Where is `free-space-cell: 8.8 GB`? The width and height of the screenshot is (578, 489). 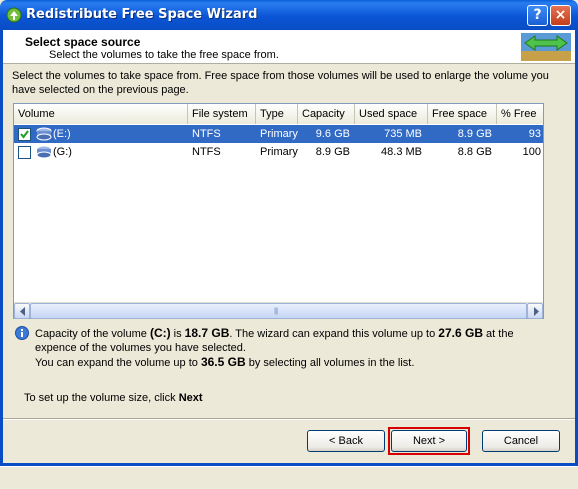
free-space-cell: 8.8 GB is located at coordinates (474, 152).